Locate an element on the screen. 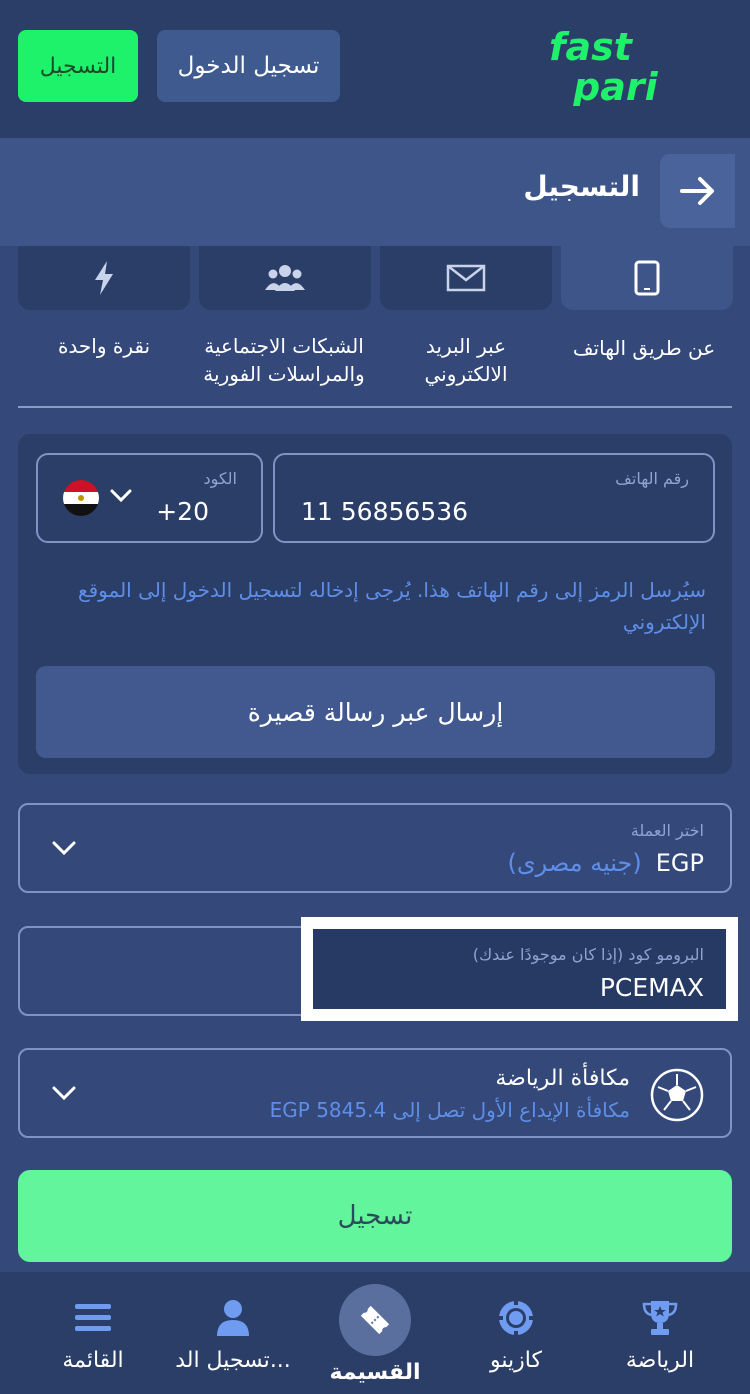  phone-number-field: رقم الهاتف 11 56856536 is located at coordinates (494, 498).